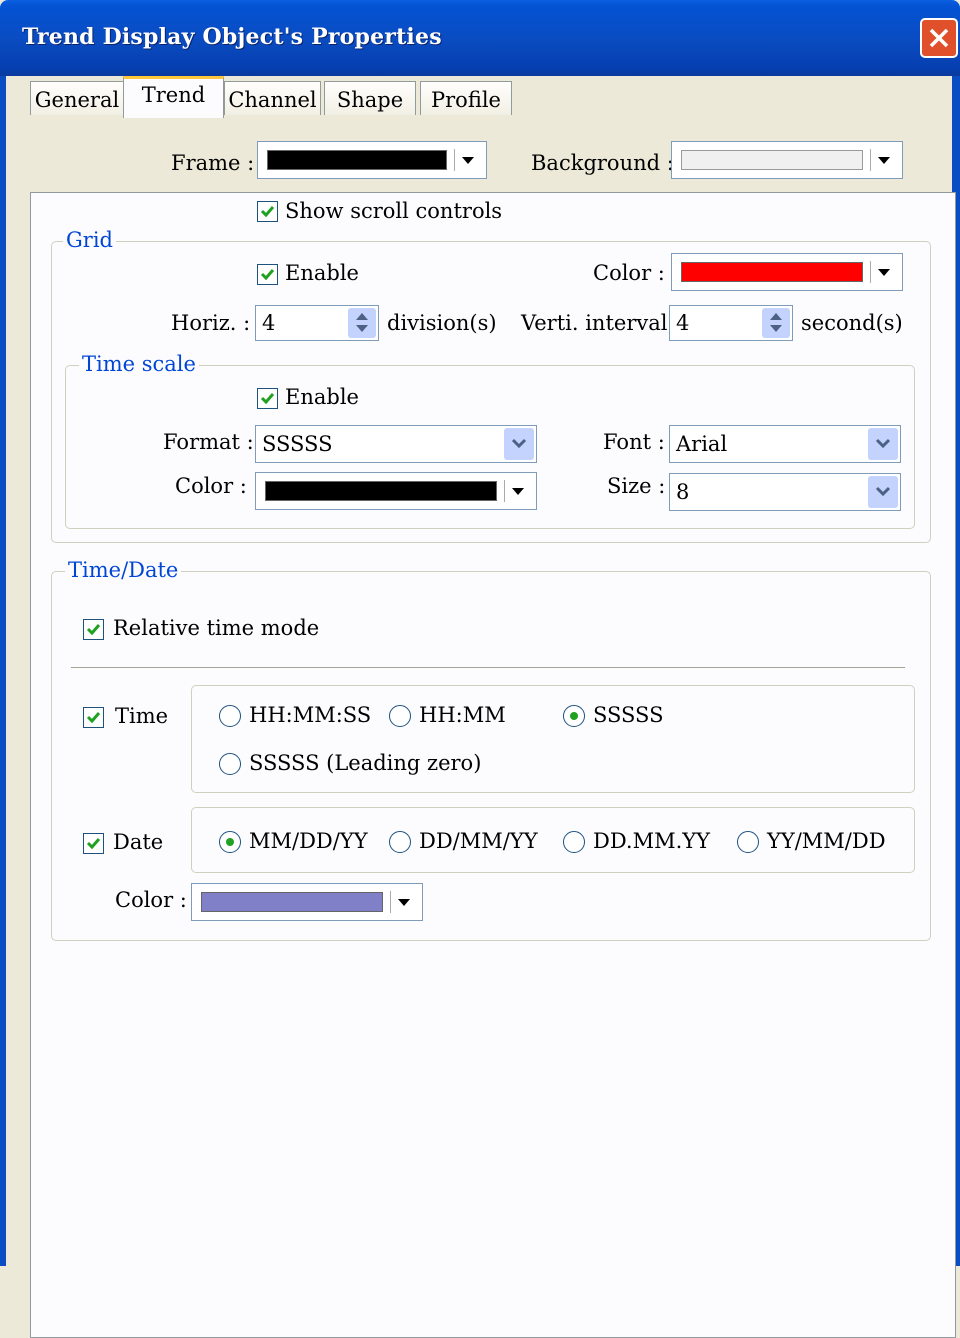 The height and width of the screenshot is (1338, 960). I want to click on radio-mmddyy, so click(230, 842).